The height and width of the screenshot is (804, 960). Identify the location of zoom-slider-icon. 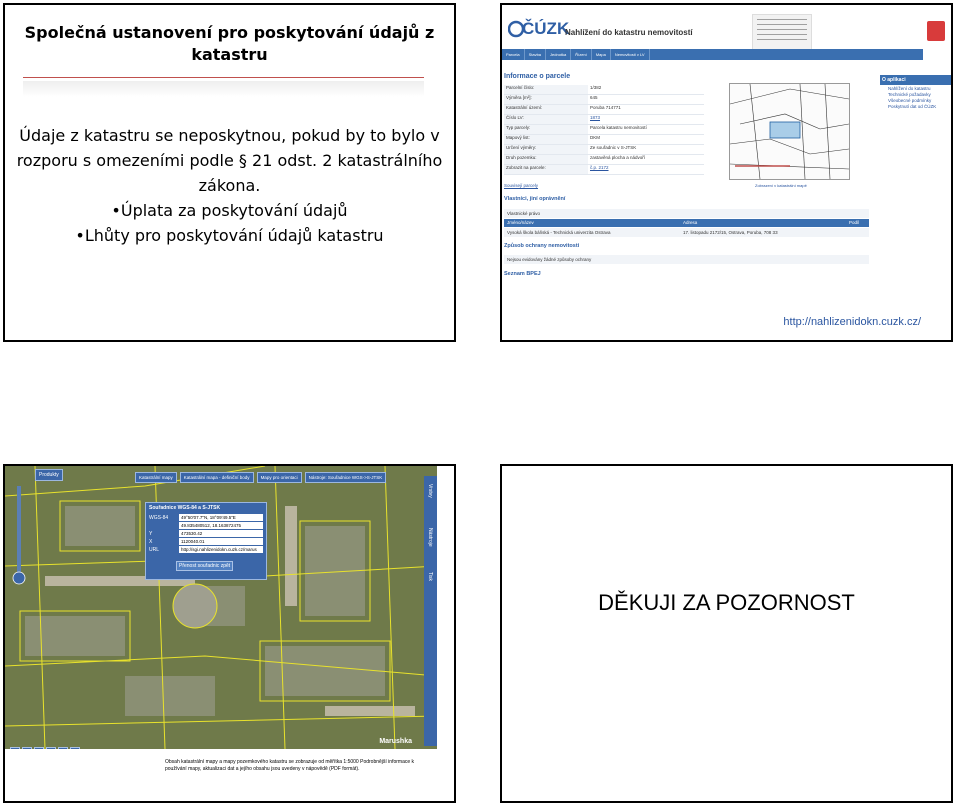
(19, 535).